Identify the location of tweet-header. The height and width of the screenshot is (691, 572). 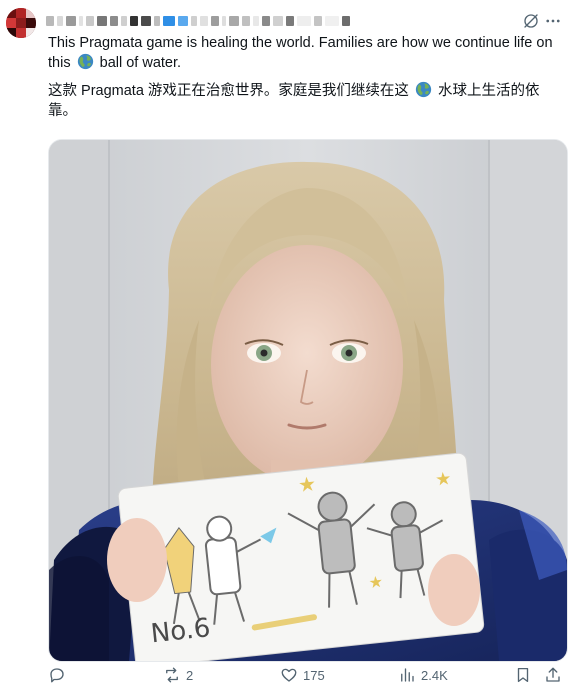
(304, 22).